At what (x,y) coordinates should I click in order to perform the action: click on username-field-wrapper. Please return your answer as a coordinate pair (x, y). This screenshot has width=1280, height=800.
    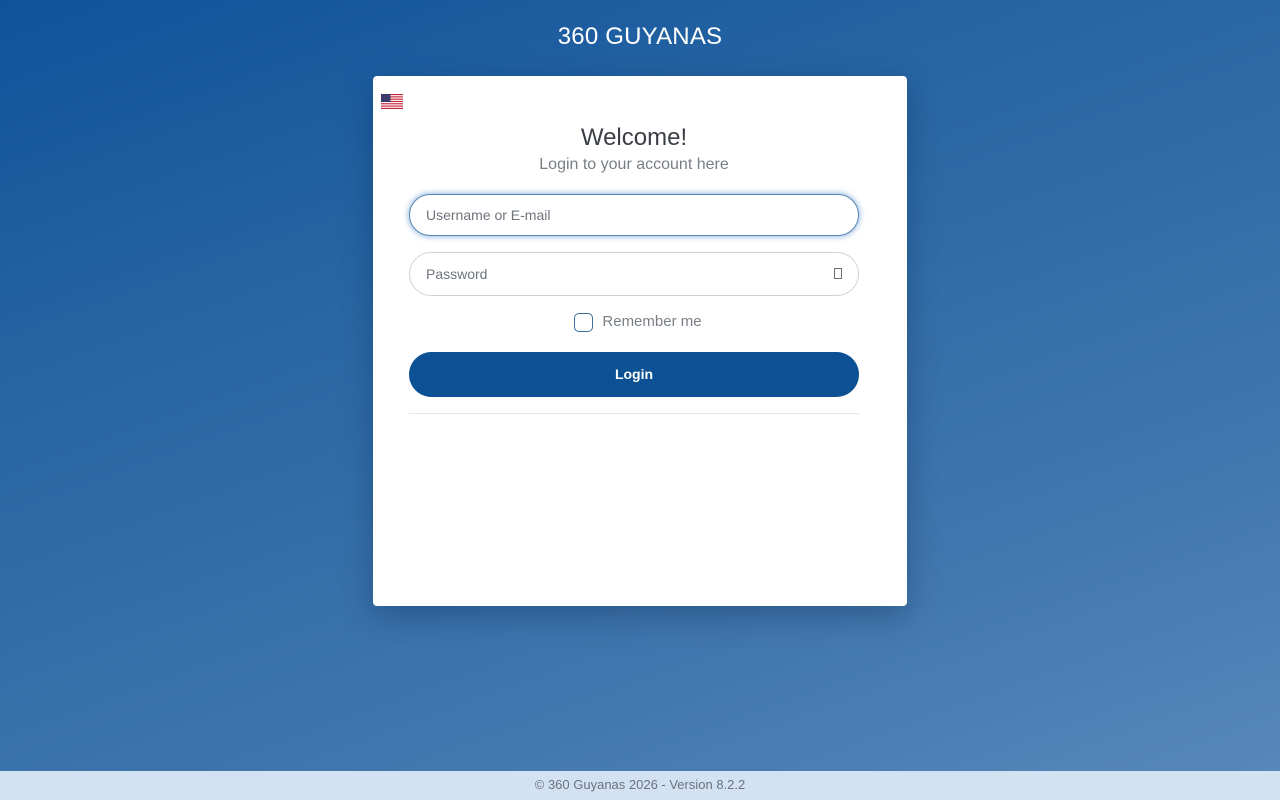
    Looking at the image, I should click on (634, 215).